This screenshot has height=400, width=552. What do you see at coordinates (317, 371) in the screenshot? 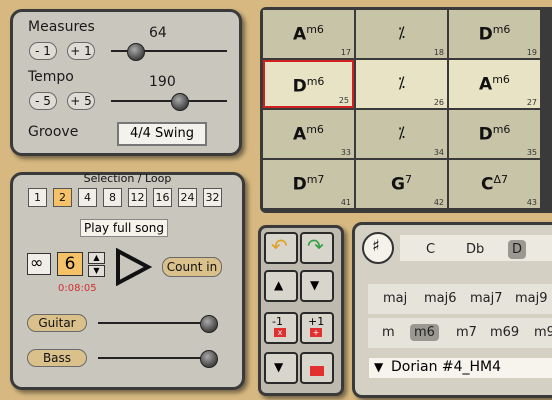
I see `copy-red-icon` at bounding box center [317, 371].